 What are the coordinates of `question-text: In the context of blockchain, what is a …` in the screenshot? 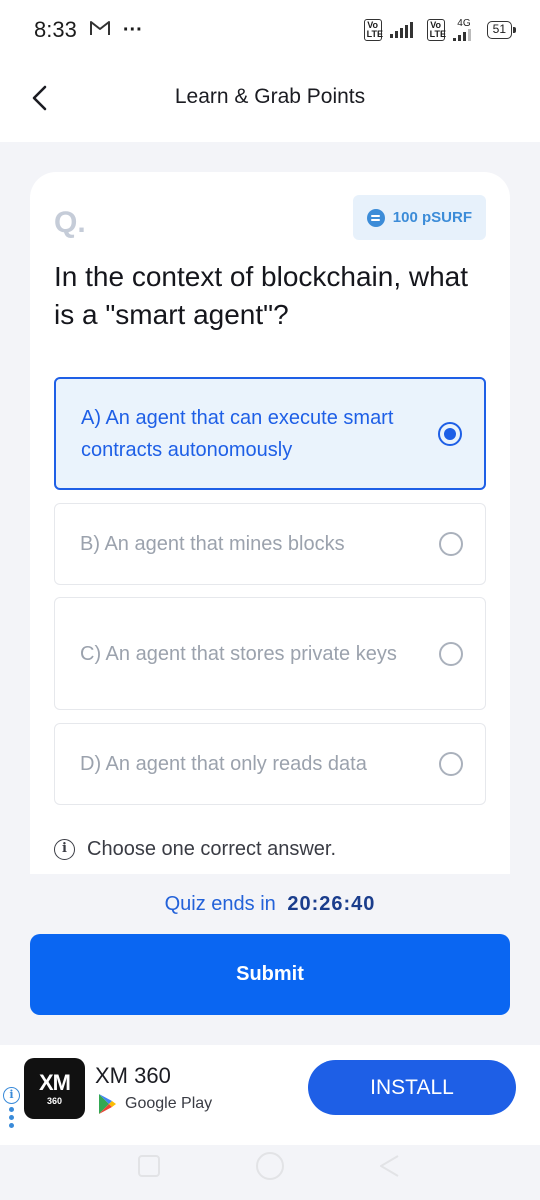 It's located at (261, 295).